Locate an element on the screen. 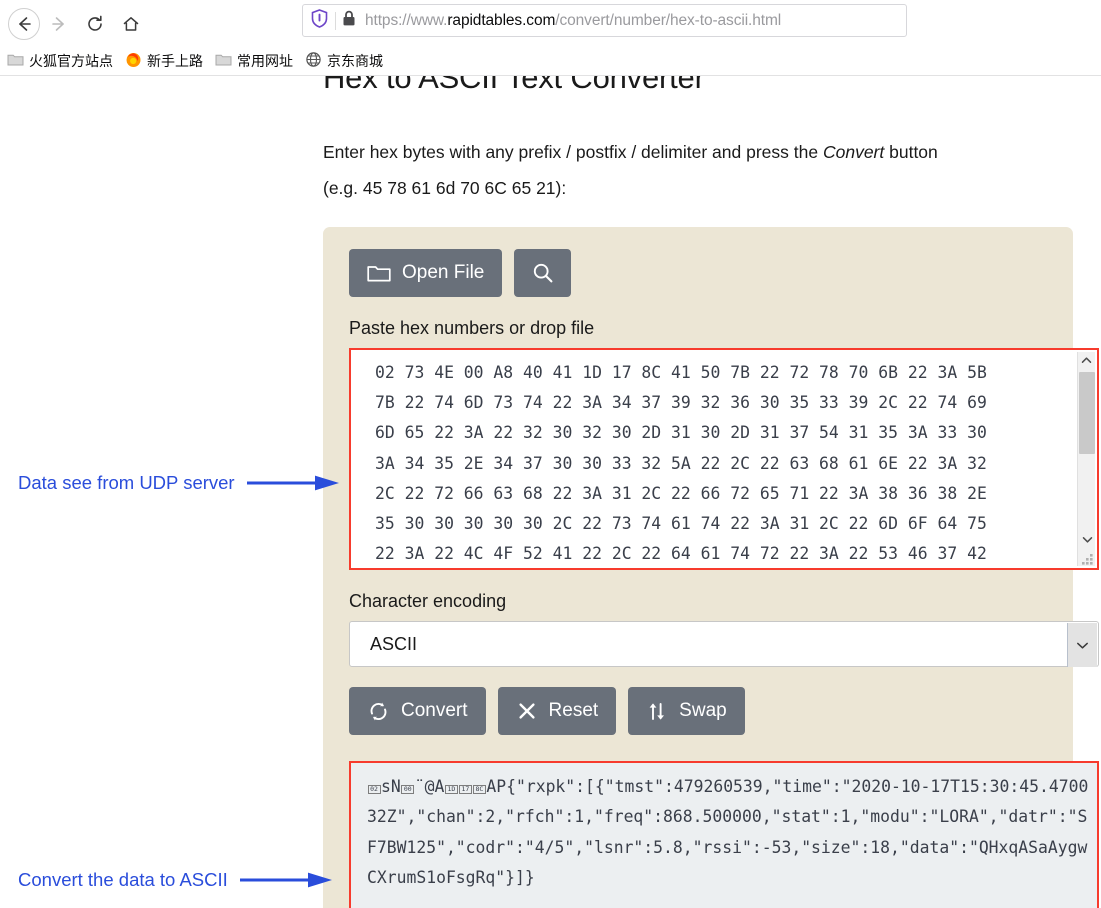 The height and width of the screenshot is (908, 1101). file-button-row: Open File is located at coordinates (700, 273).